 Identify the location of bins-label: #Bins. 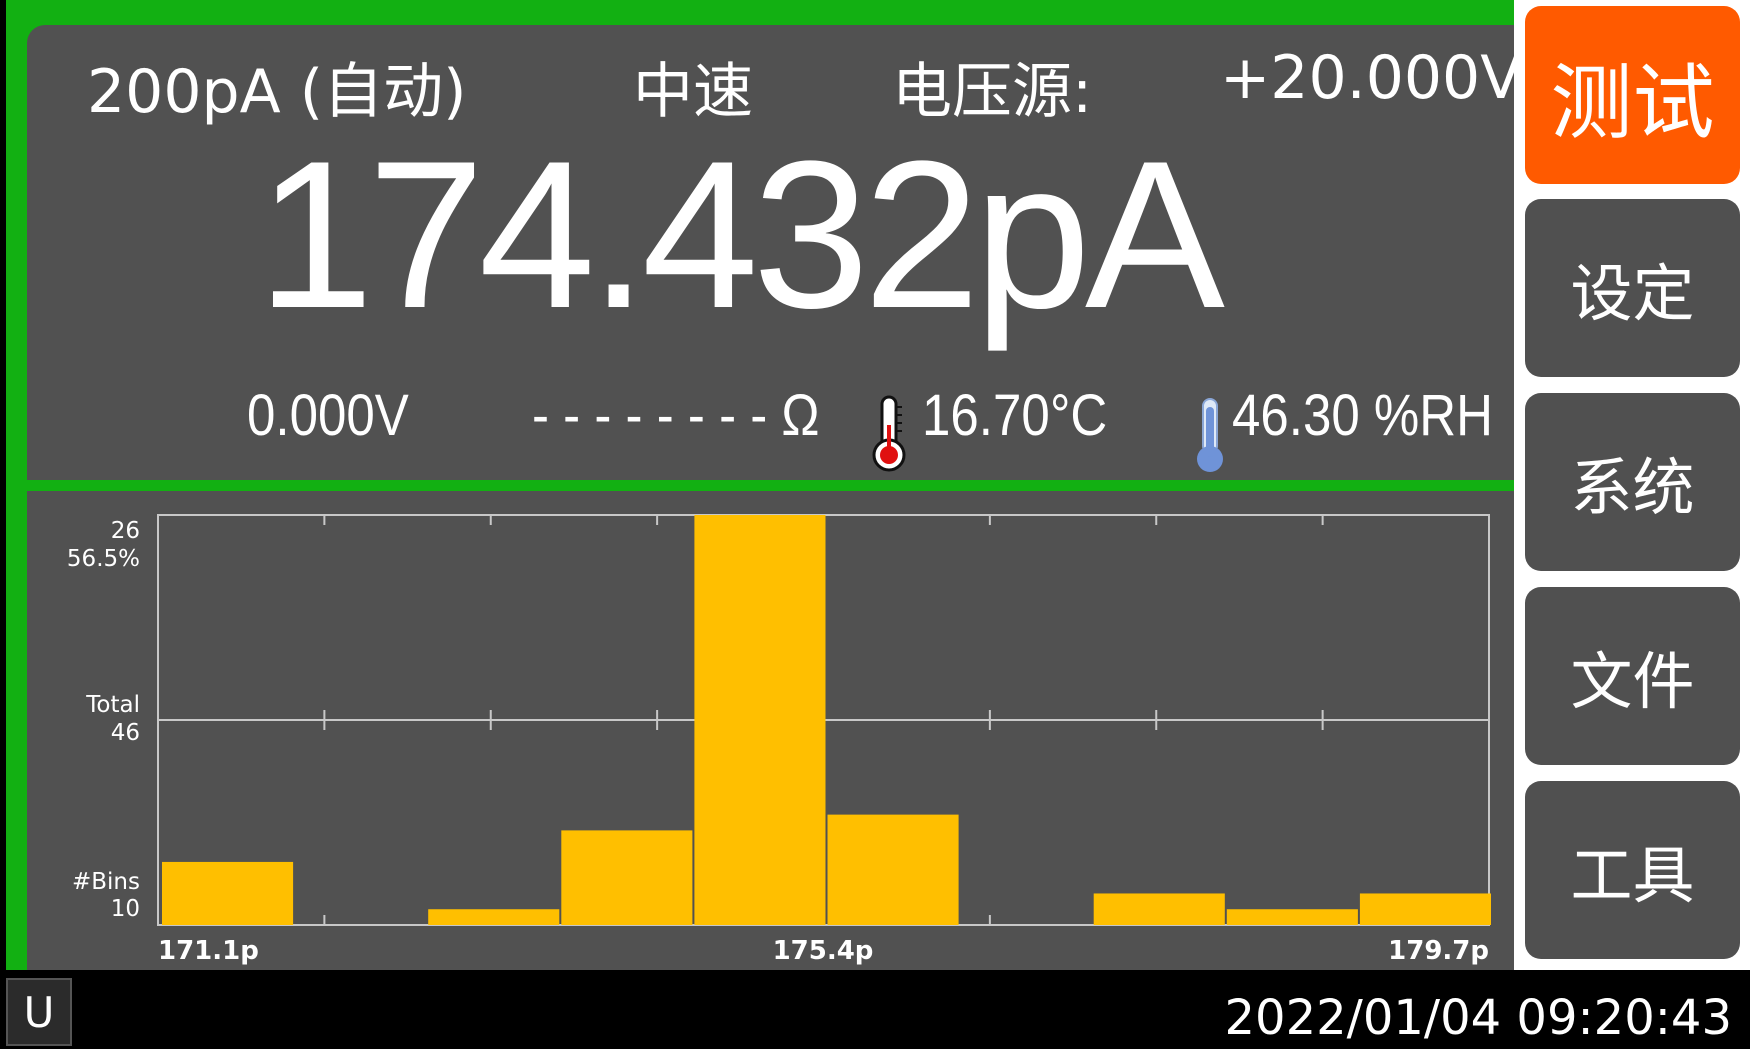
(106, 882).